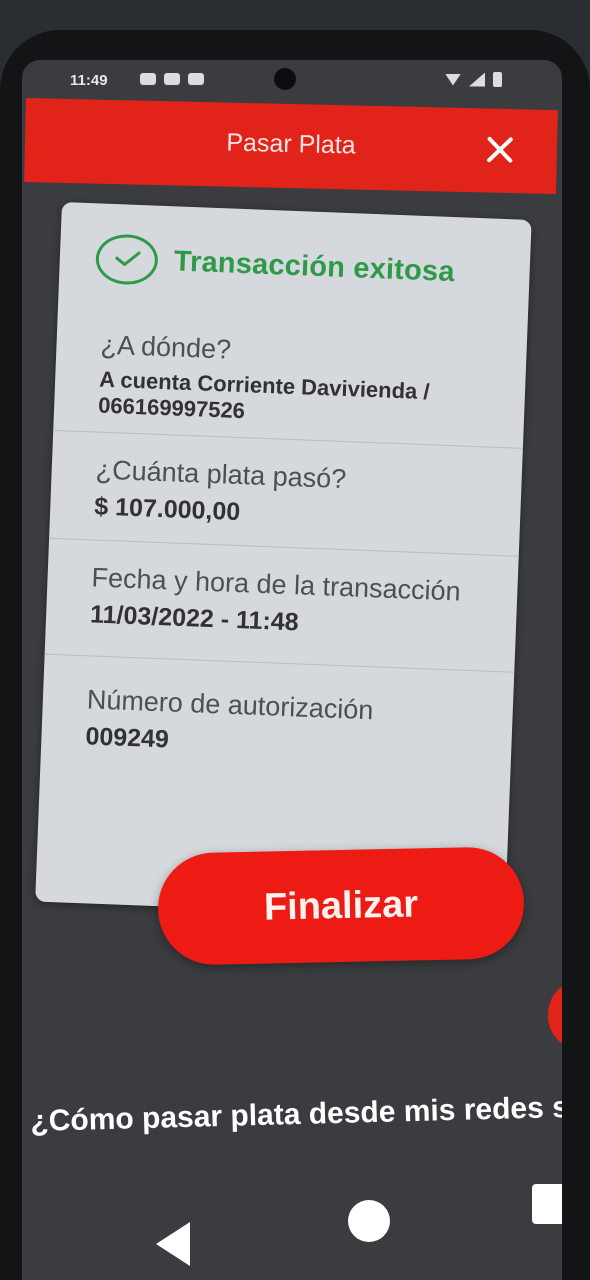 This screenshot has height=1280, width=590. I want to click on notification-icons, so click(172, 79).